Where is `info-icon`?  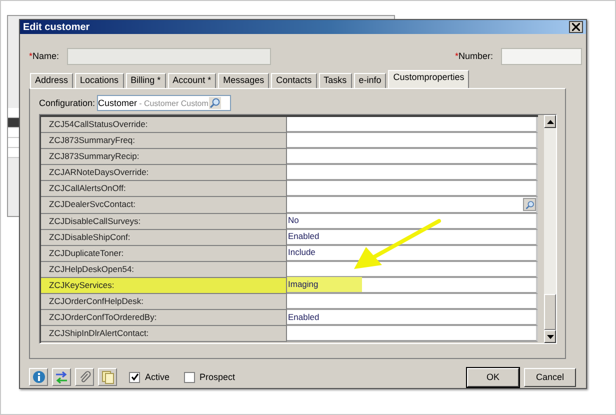 info-icon is located at coordinates (38, 377).